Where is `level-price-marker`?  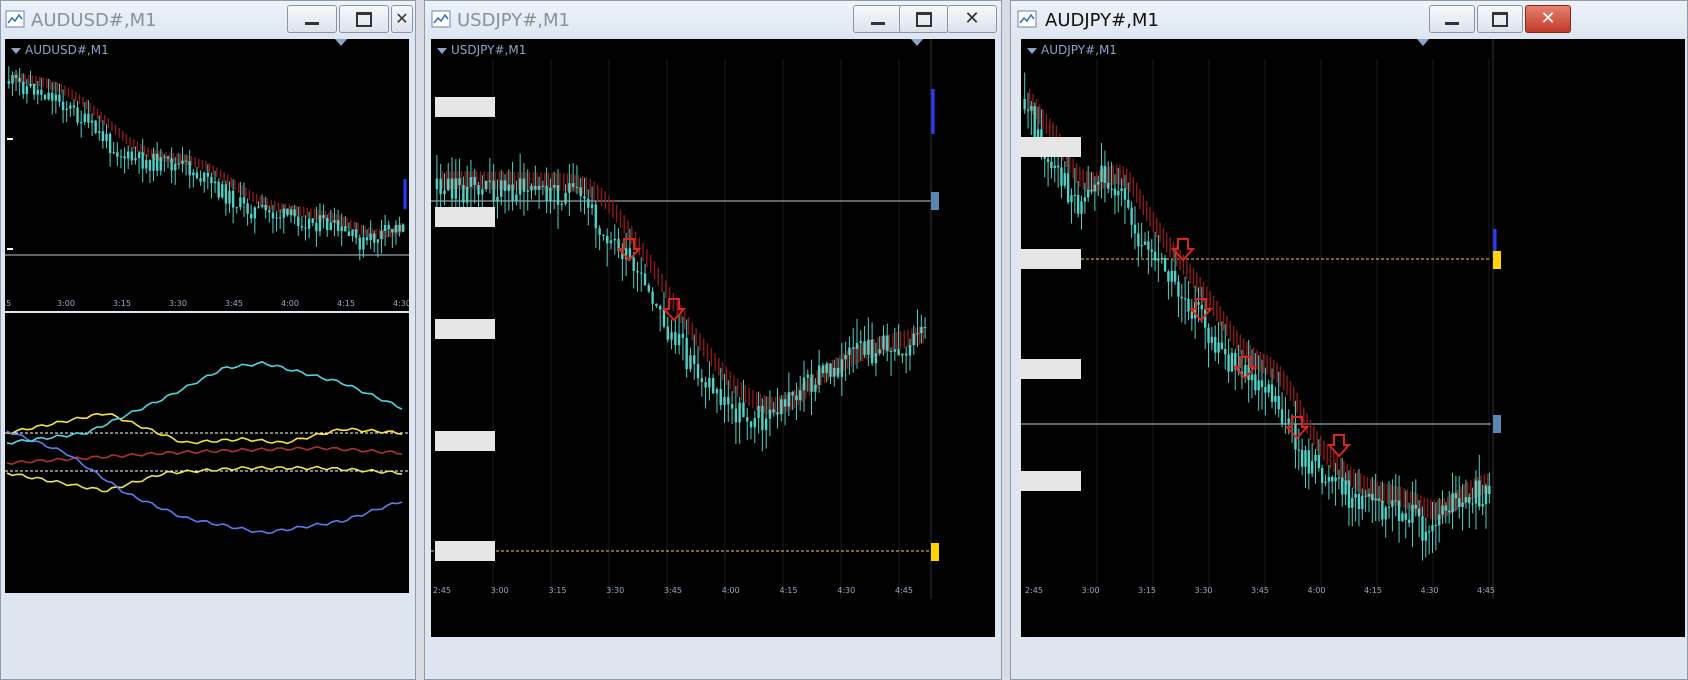 level-price-marker is located at coordinates (935, 552).